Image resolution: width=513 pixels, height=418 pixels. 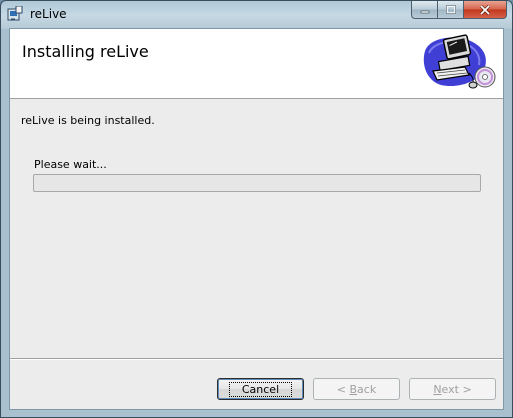 I want to click on window-title: reLive, so click(x=48, y=14).